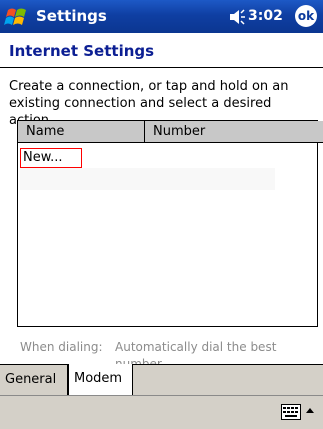 Image resolution: width=323 pixels, height=429 pixels. I want to click on speaker-icon, so click(238, 17).